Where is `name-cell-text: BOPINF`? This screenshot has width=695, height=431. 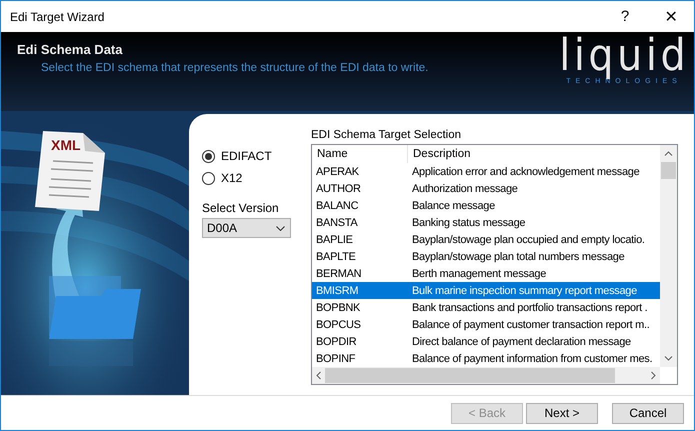 name-cell-text: BOPINF is located at coordinates (335, 358).